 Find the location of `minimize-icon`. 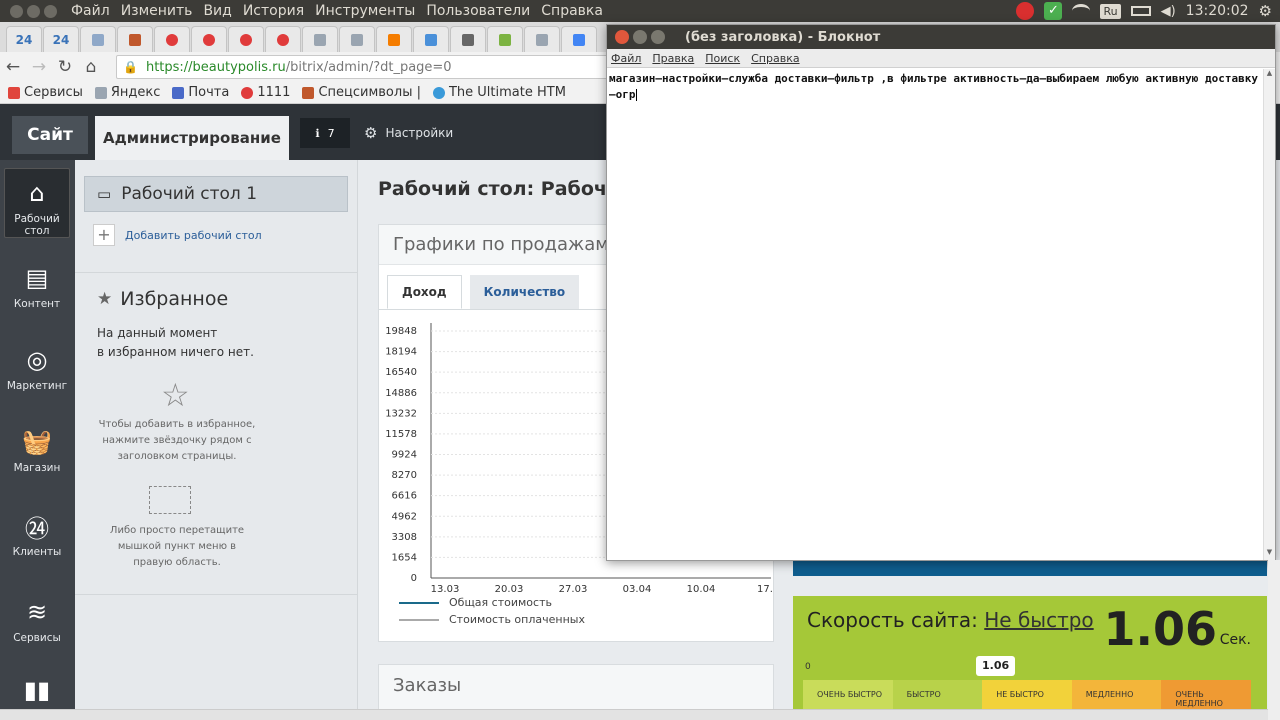

minimize-icon is located at coordinates (640, 37).